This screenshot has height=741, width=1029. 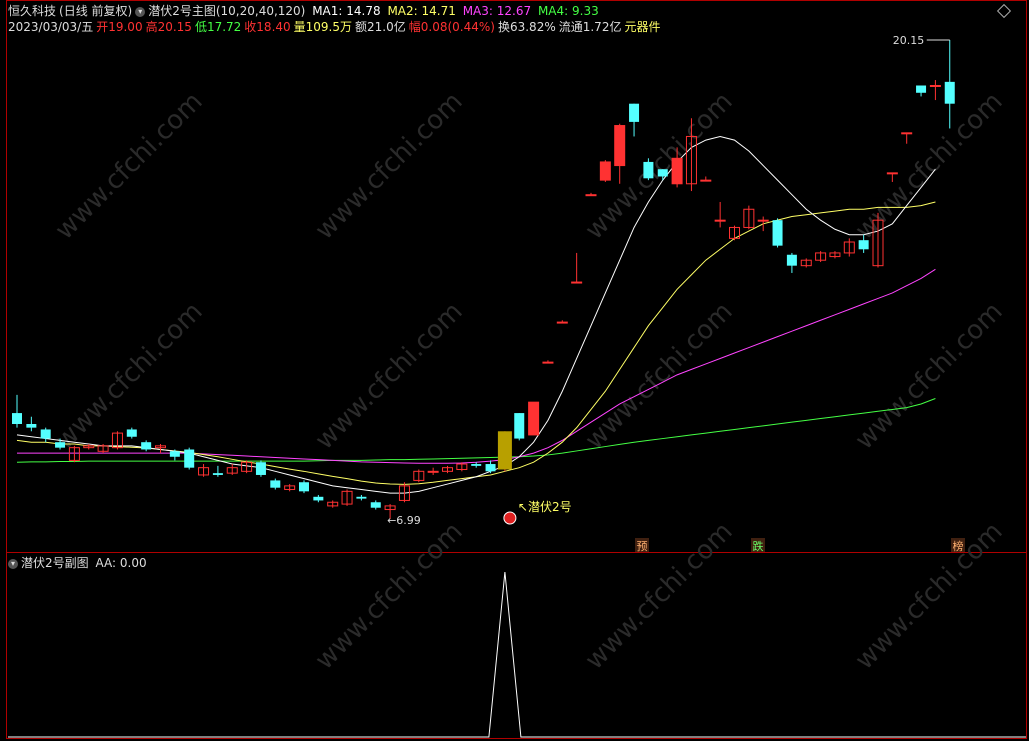 What do you see at coordinates (958, 546) in the screenshot?
I see `tag-tag_bang: 榜` at bounding box center [958, 546].